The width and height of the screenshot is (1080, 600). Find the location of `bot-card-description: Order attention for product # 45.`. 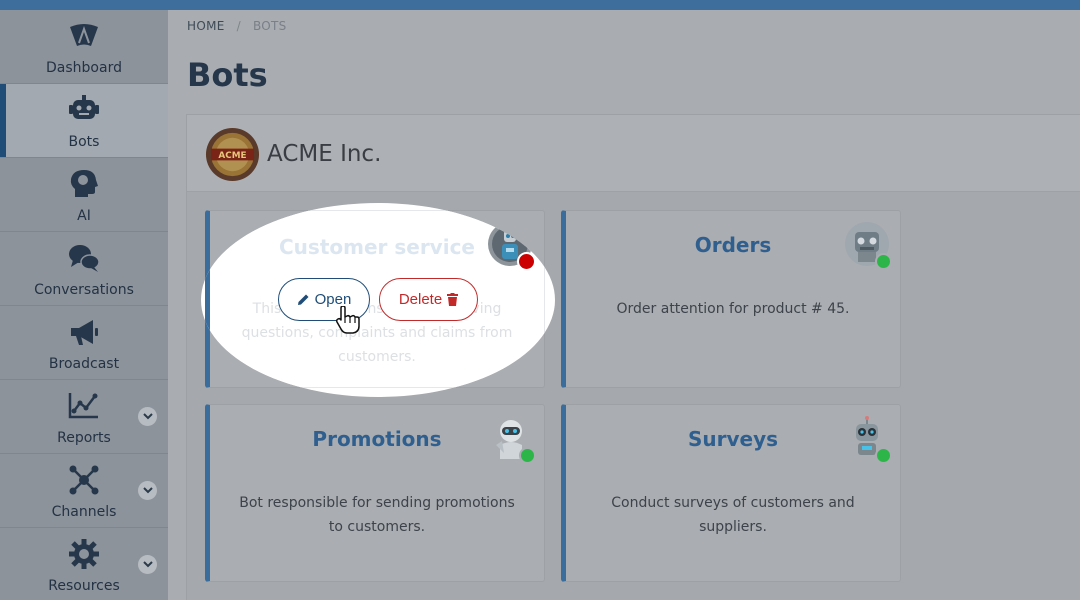

bot-card-description: Order attention for product # 45. is located at coordinates (733, 309).